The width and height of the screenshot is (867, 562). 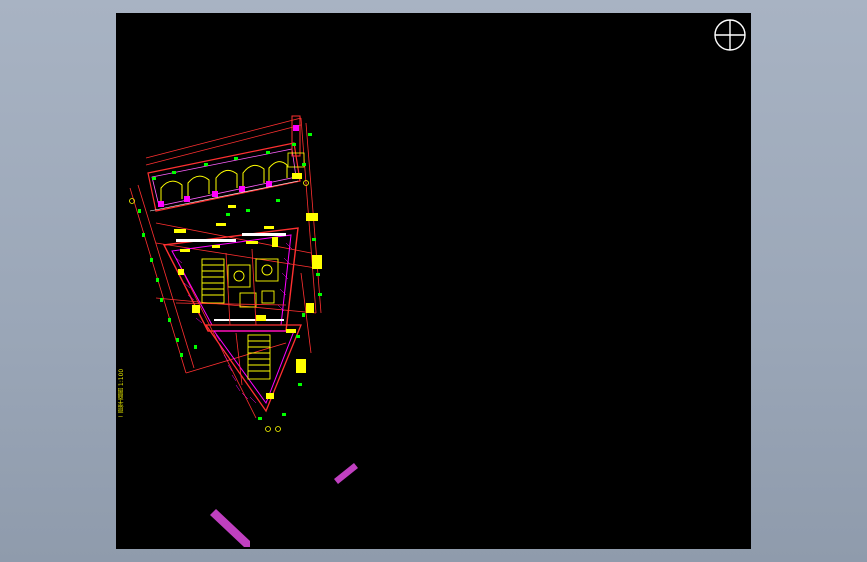 What do you see at coordinates (232, 320) in the screenshot?
I see `main-building-body` at bounding box center [232, 320].